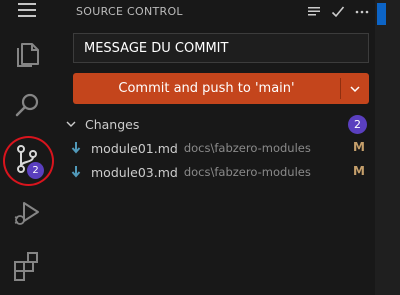 The width and height of the screenshot is (400, 295). I want to click on commit-and-push-button: Commit and push to 'main', so click(221, 88).